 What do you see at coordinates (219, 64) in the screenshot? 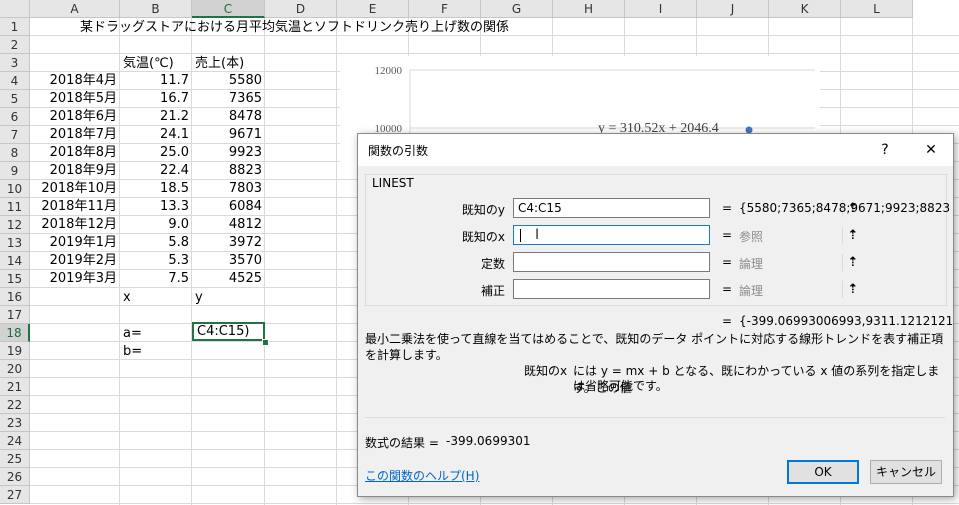
I see `header-sales: 売上(本)` at bounding box center [219, 64].